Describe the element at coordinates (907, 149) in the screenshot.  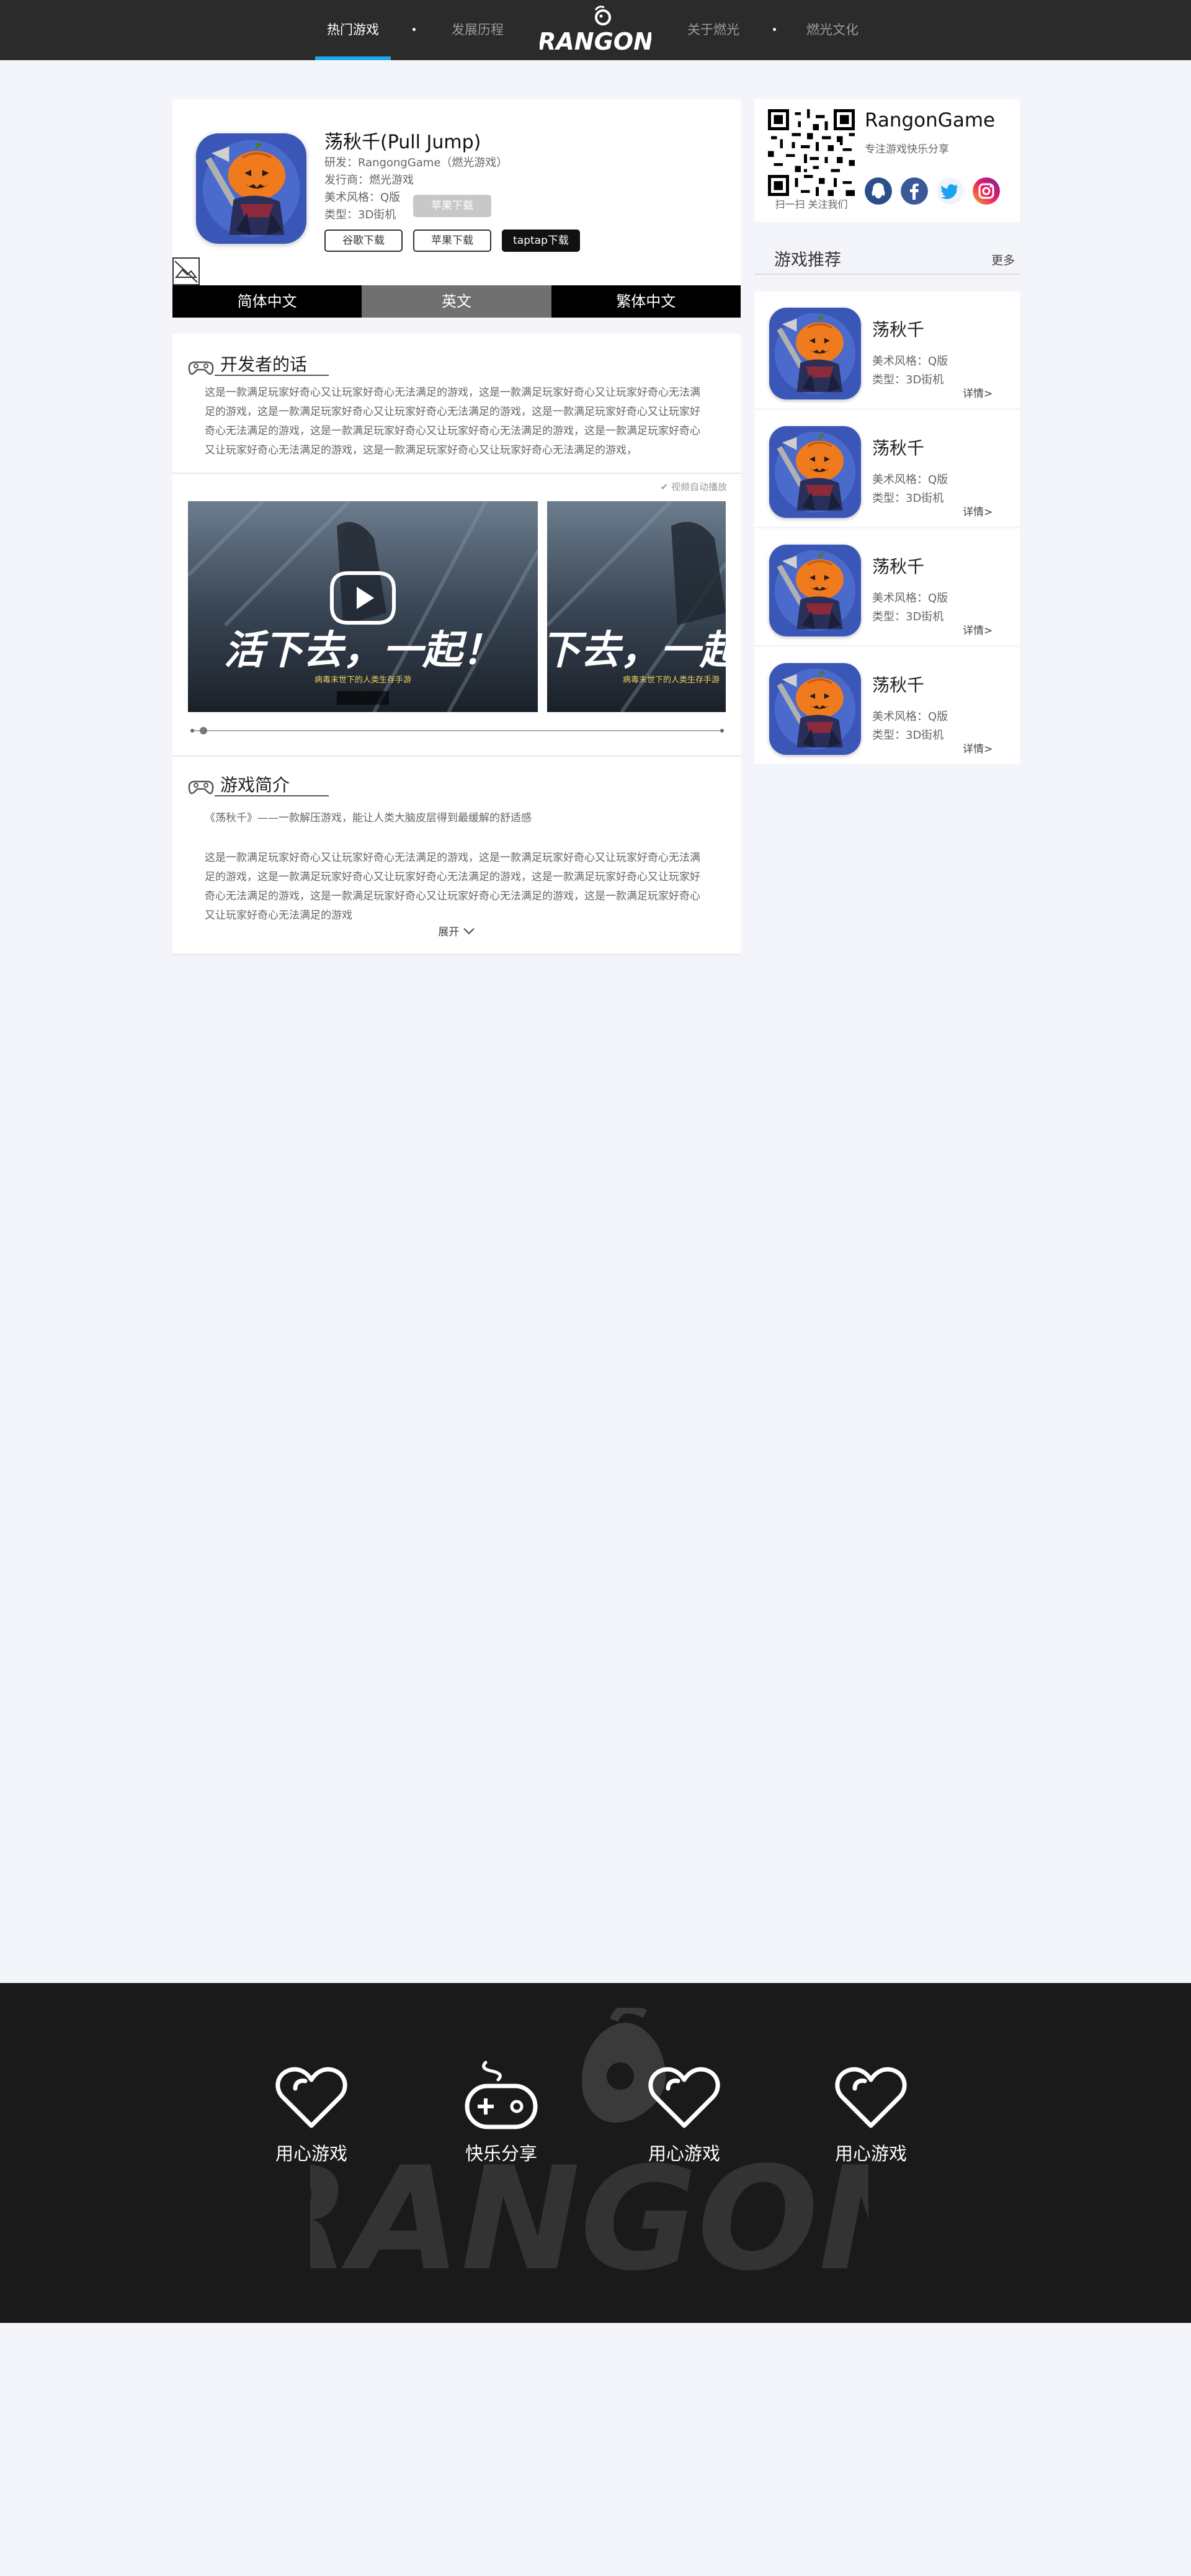
I see `brand-tagline: 专注游戏快乐分享` at that location.